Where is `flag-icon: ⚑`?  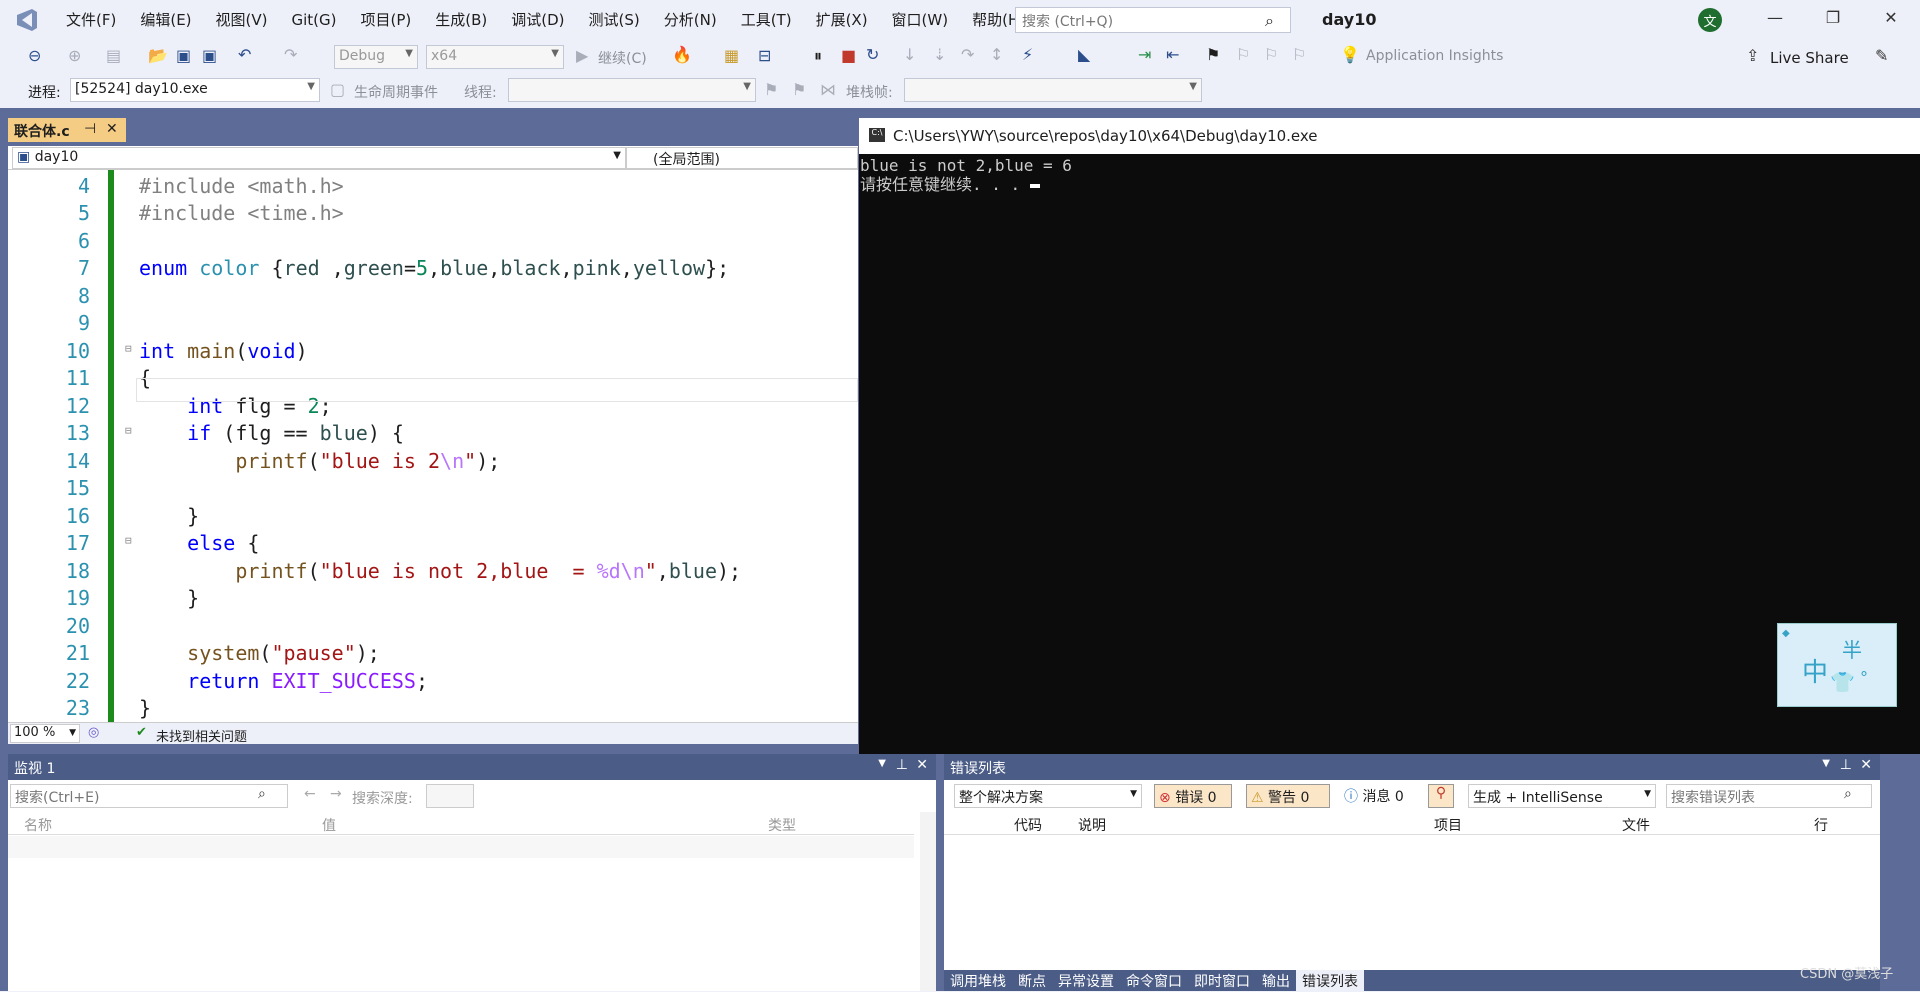
flag-icon: ⚑ is located at coordinates (771, 89).